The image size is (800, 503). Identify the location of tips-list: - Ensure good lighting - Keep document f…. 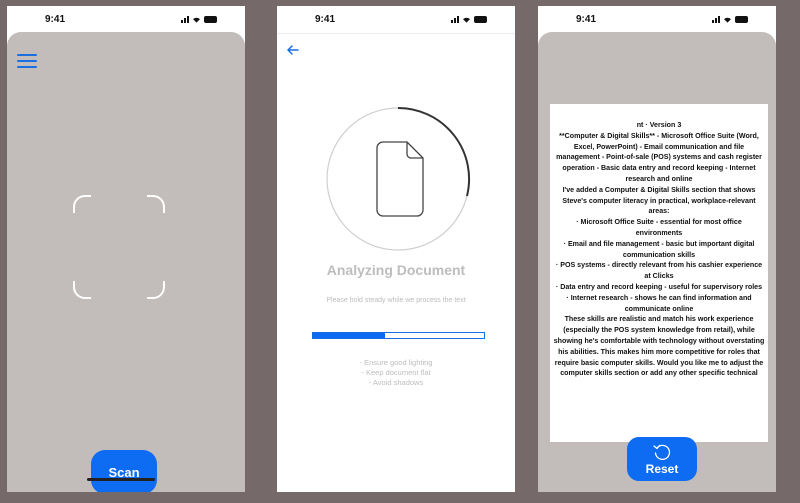
(396, 373).